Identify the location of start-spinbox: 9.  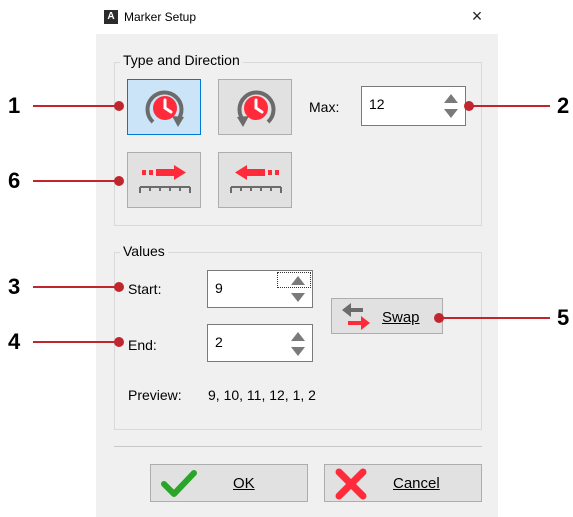
(260, 289).